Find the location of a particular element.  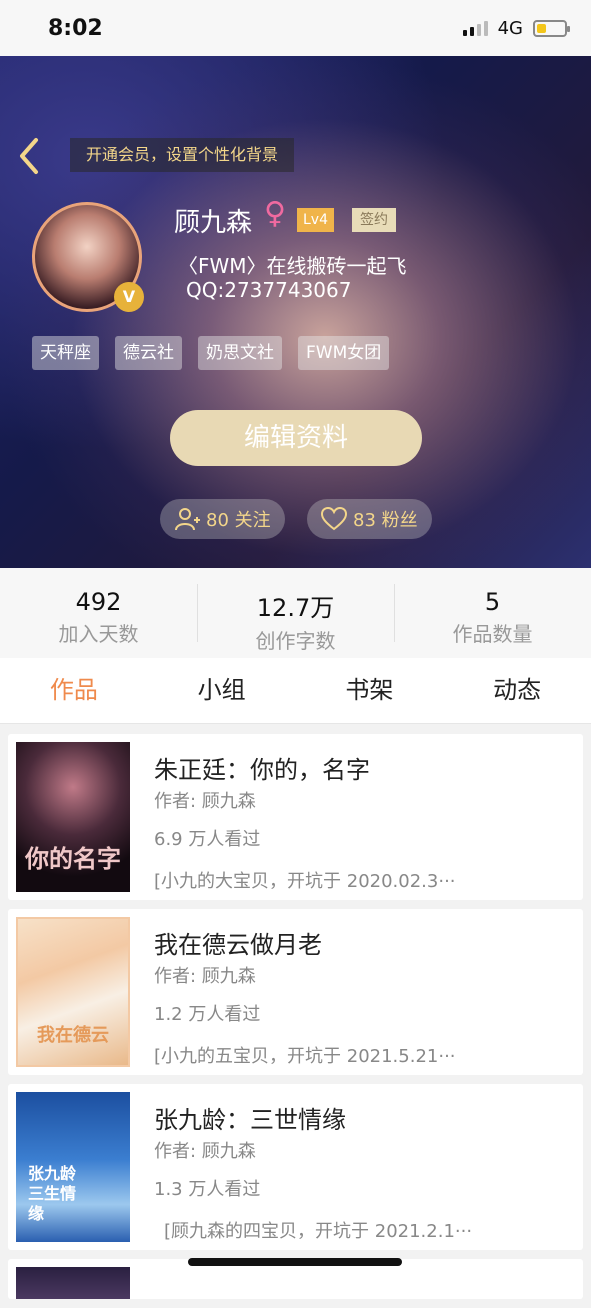

tag-list: 天秤座 德云社 奶思文社 FWM女团 is located at coordinates (211, 353).